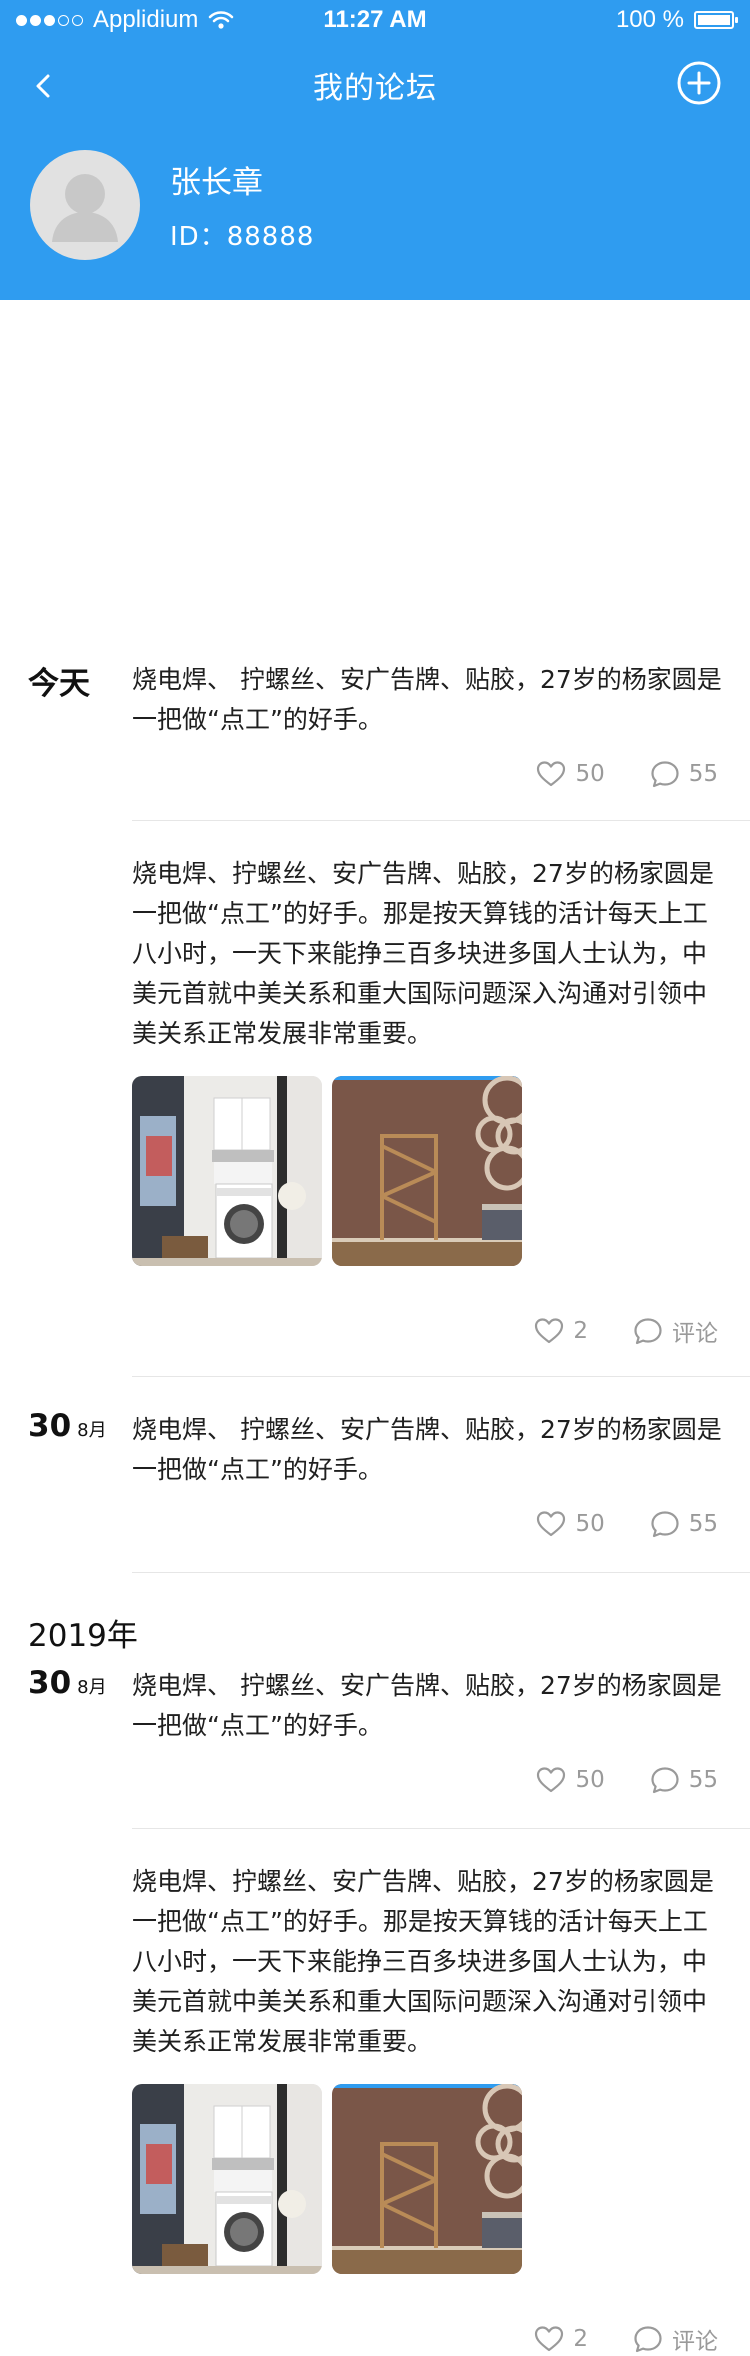  I want to click on wifi-icon, so click(221, 20).